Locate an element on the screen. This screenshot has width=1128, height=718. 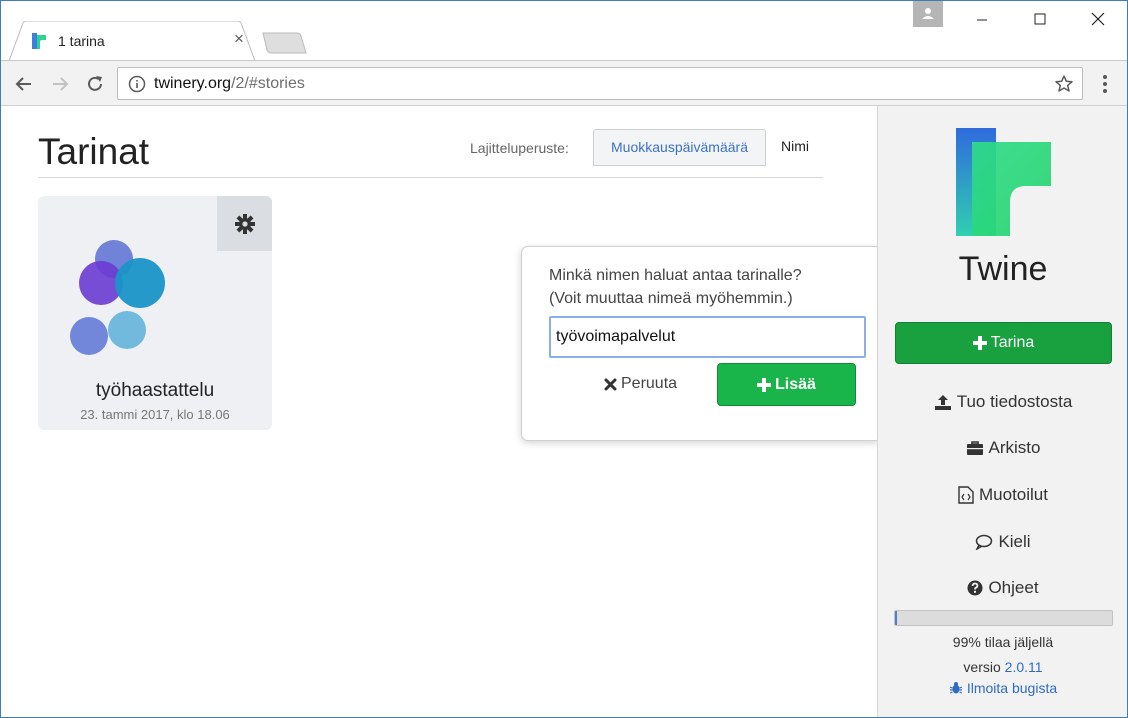
cancel-label: Peruuta is located at coordinates (649, 383).